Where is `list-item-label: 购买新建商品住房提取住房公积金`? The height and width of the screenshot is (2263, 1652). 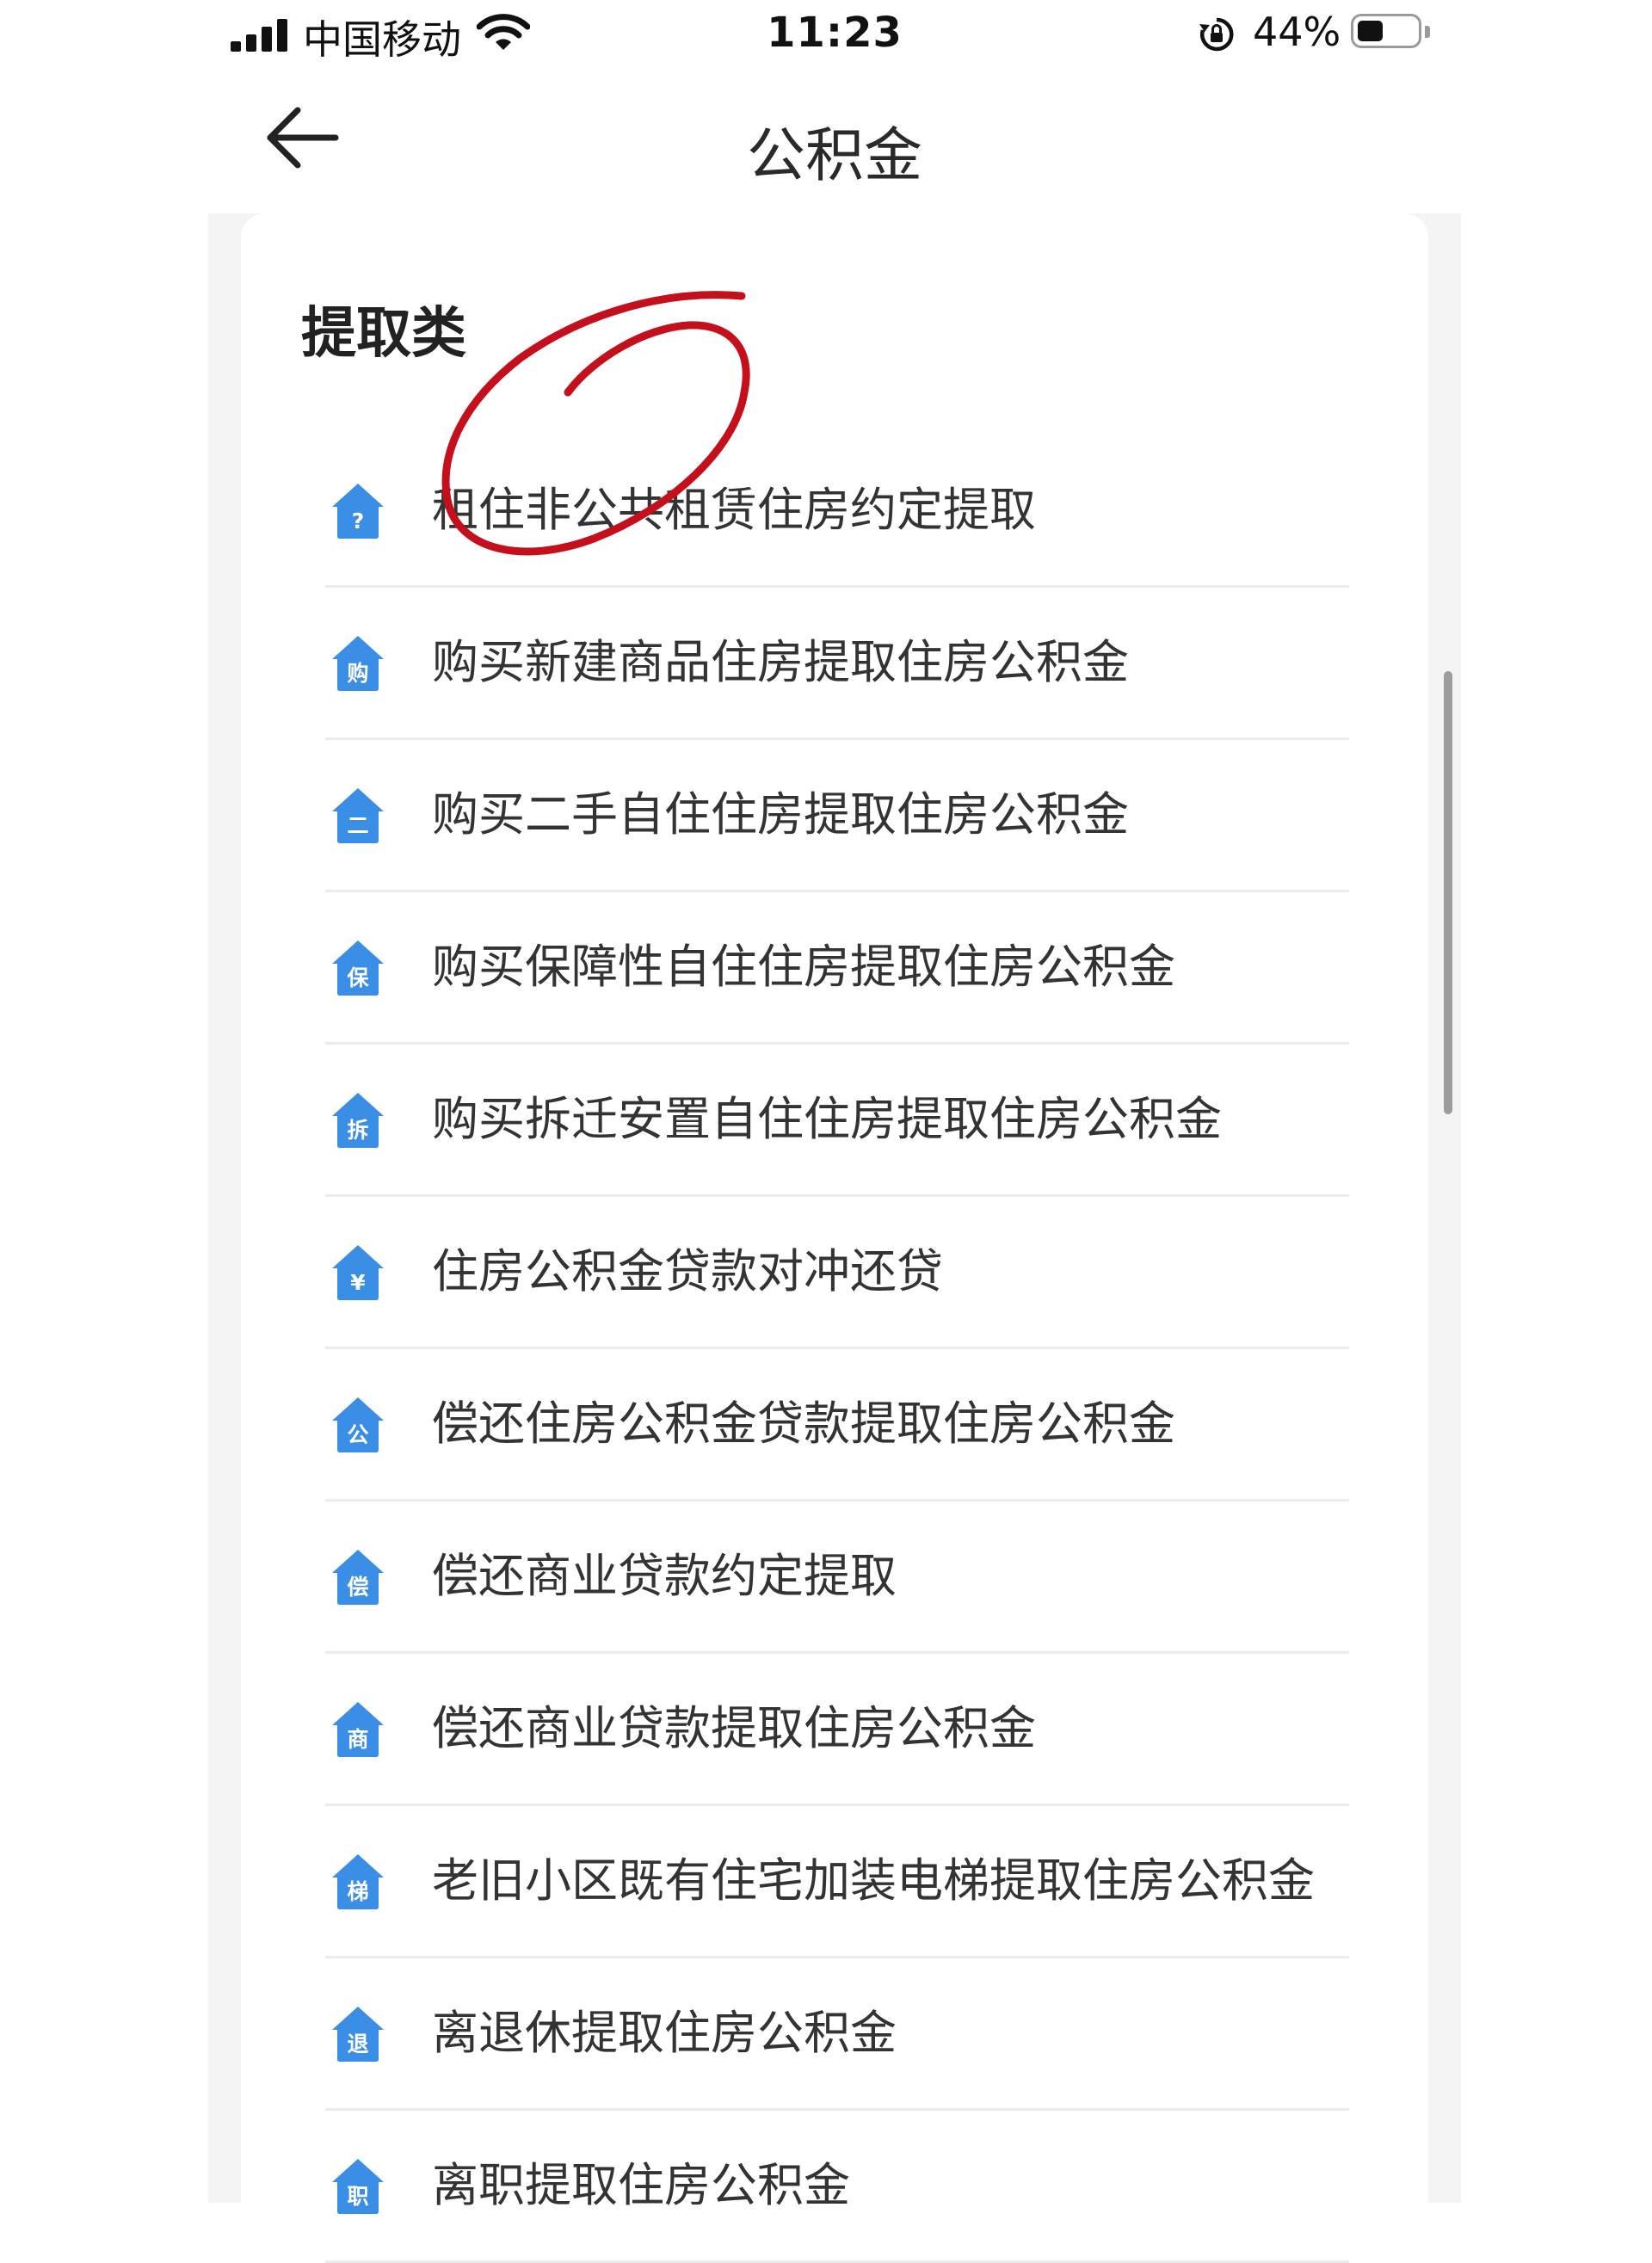 list-item-label: 购买新建商品住房提取住房公积金 is located at coordinates (780, 662).